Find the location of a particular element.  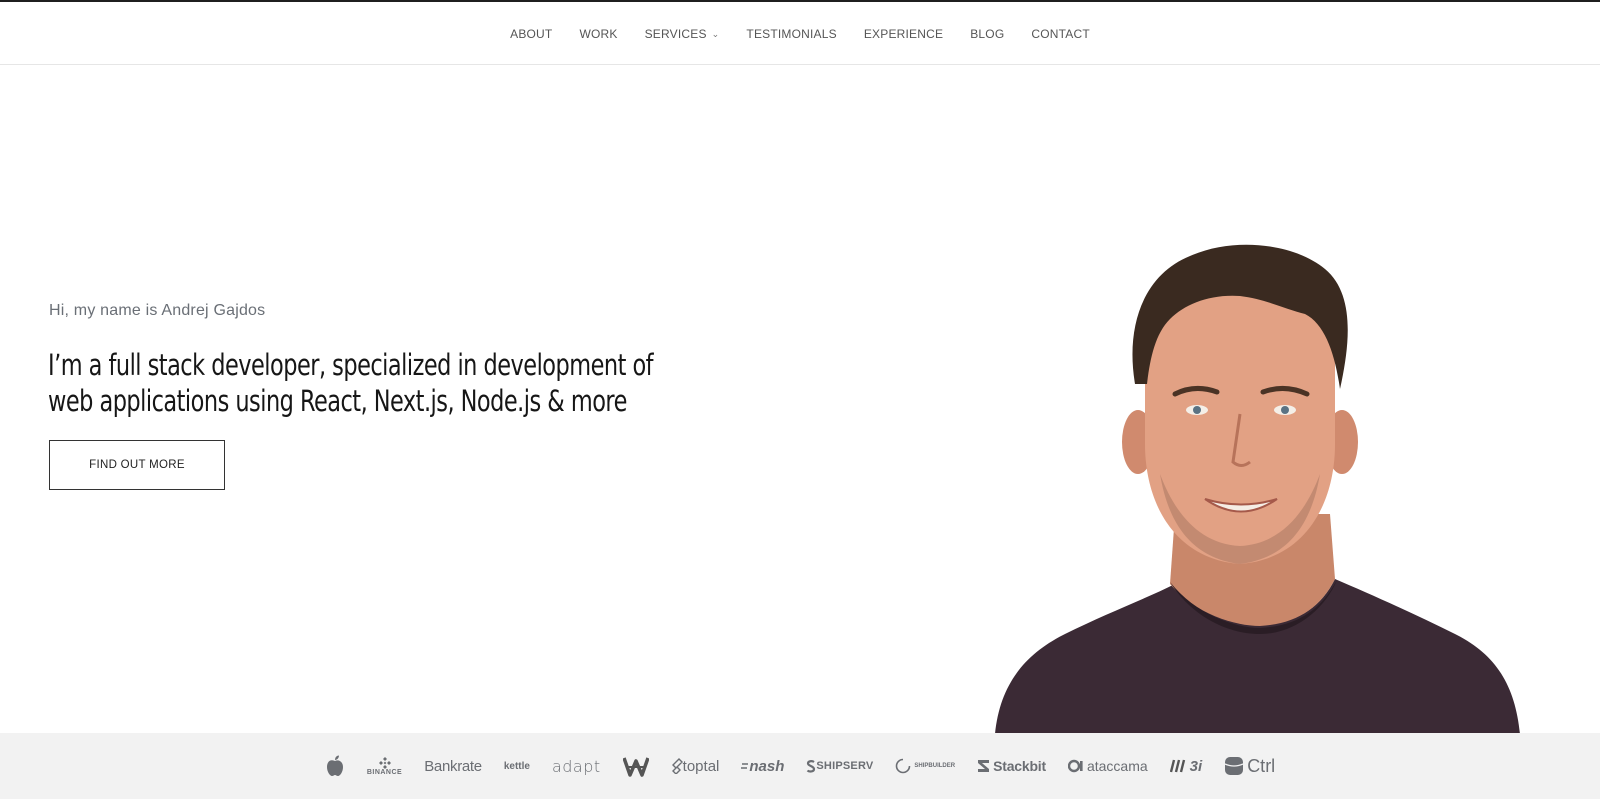

wa-icon is located at coordinates (635, 767).